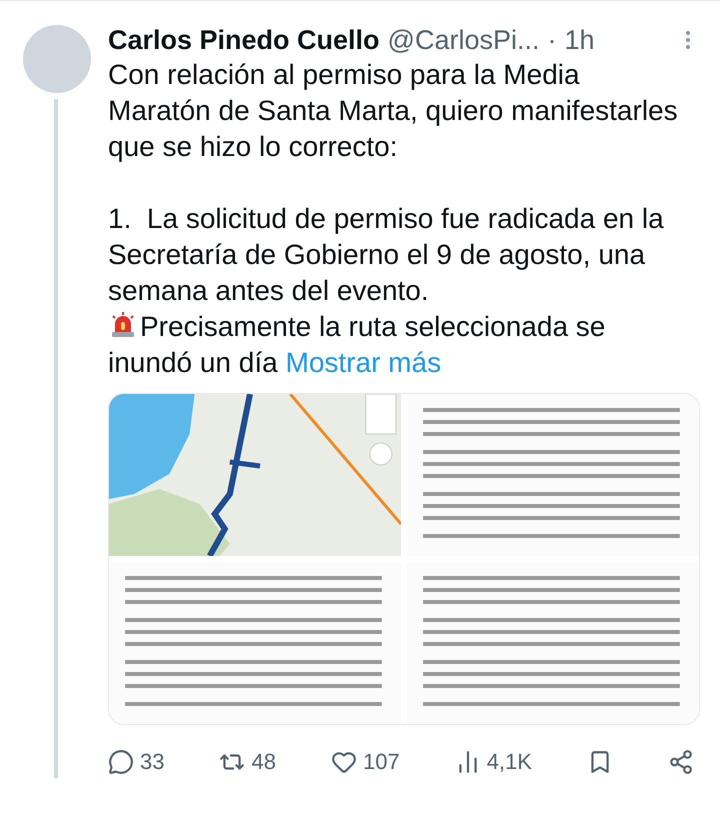  Describe the element at coordinates (579, 40) in the screenshot. I see `post-time: 1h` at that location.